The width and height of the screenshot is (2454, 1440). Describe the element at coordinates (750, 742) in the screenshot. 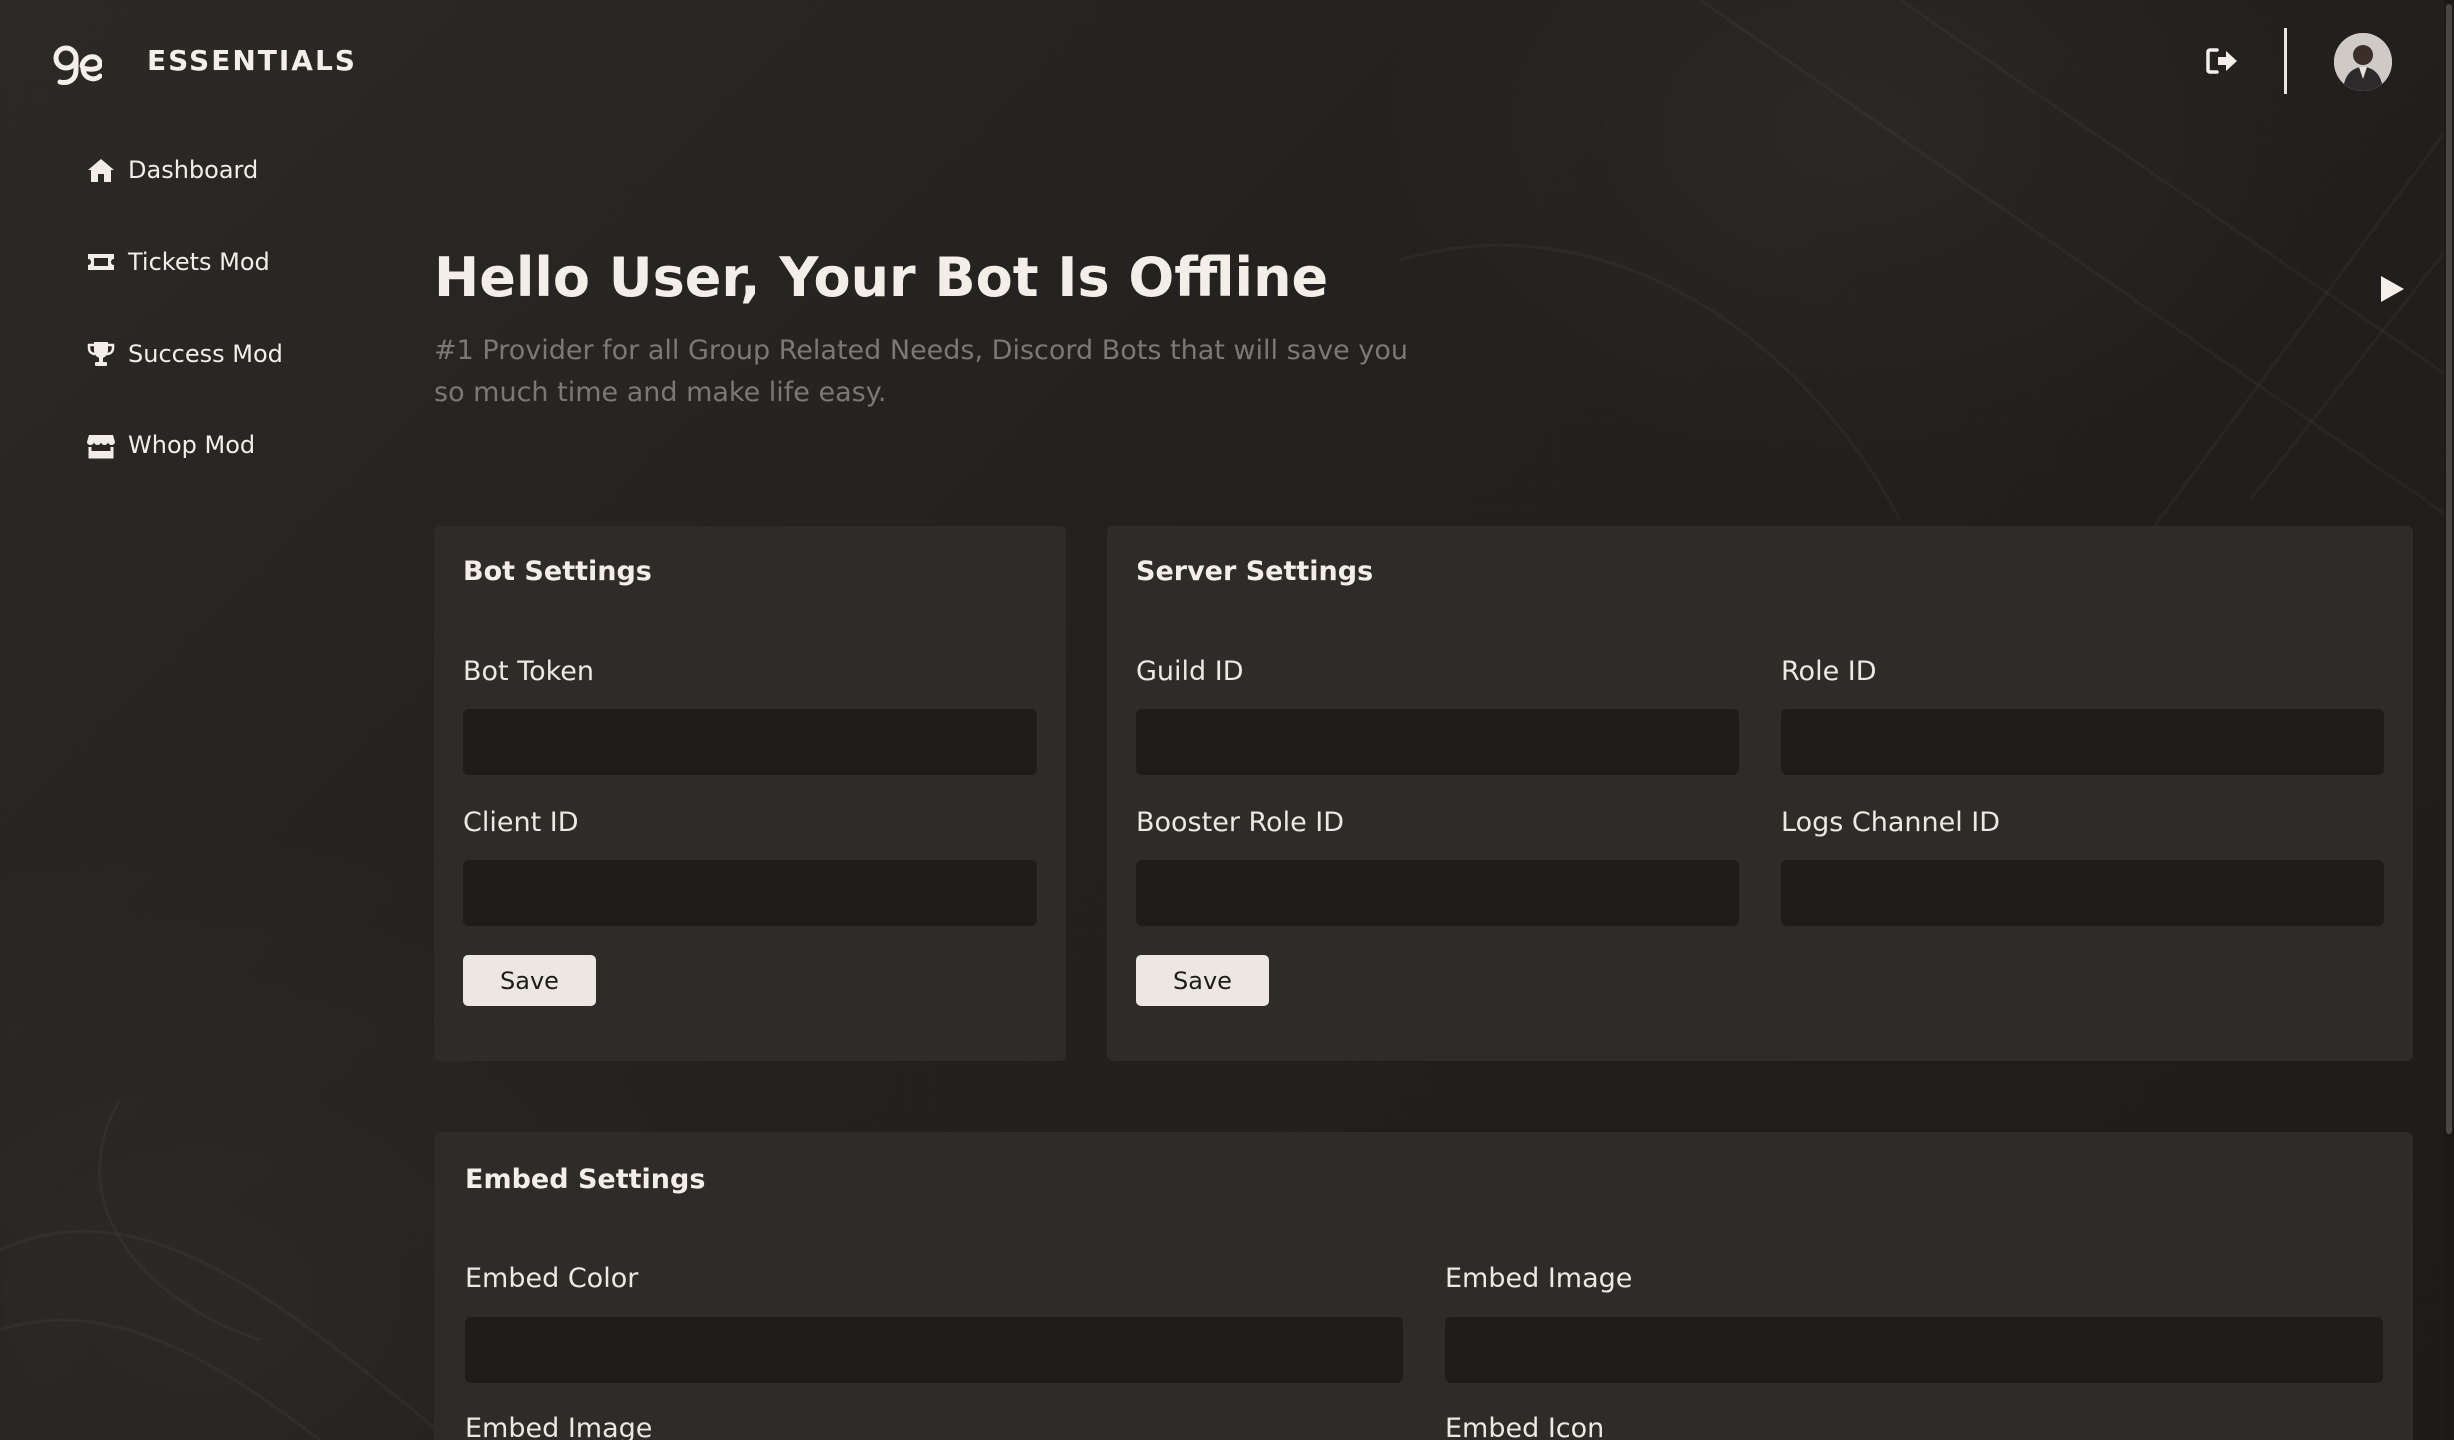

I see `bot-token-input` at that location.